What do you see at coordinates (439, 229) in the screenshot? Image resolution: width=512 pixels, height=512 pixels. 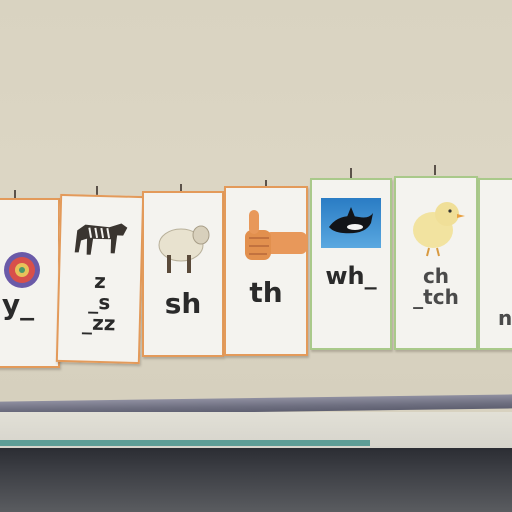 I see `chick-icon` at bounding box center [439, 229].